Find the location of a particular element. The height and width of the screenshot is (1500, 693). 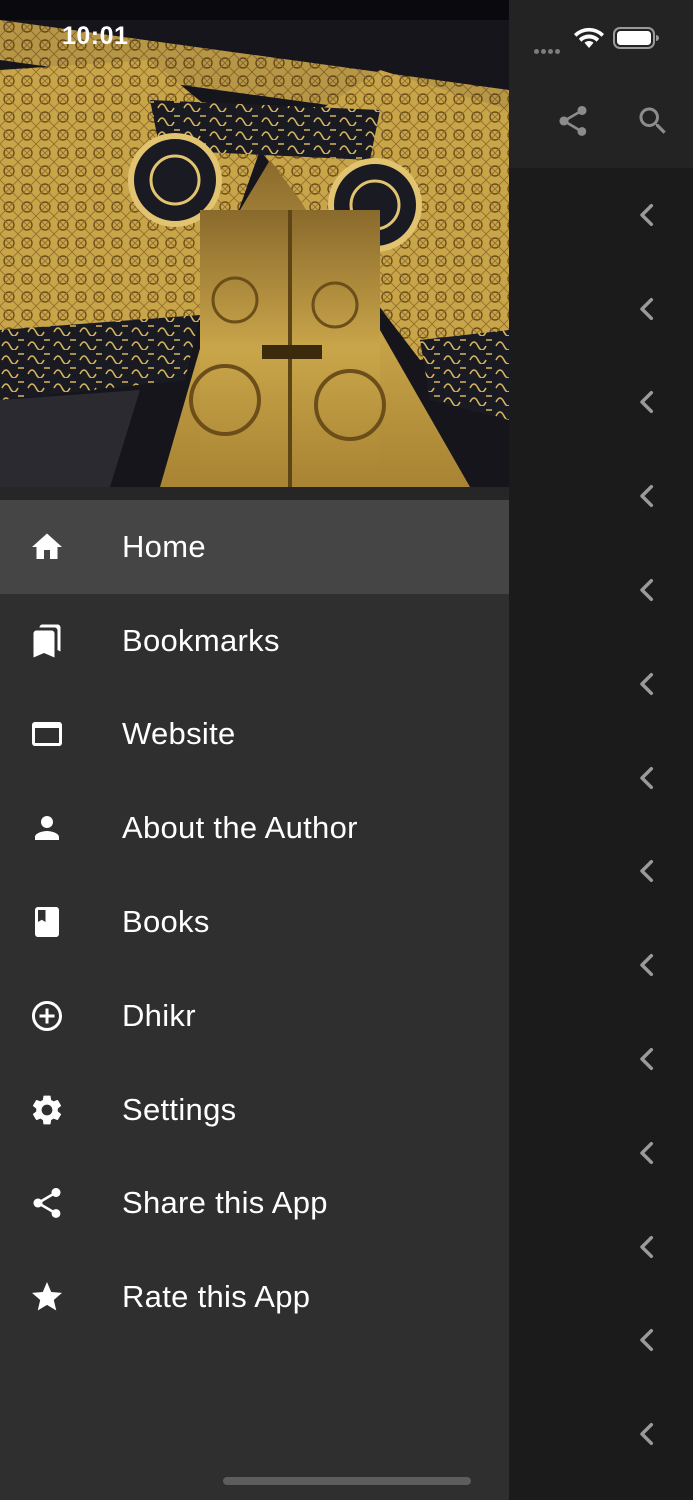

menu-item-bookmarks: Bookmarks is located at coordinates (254, 641).